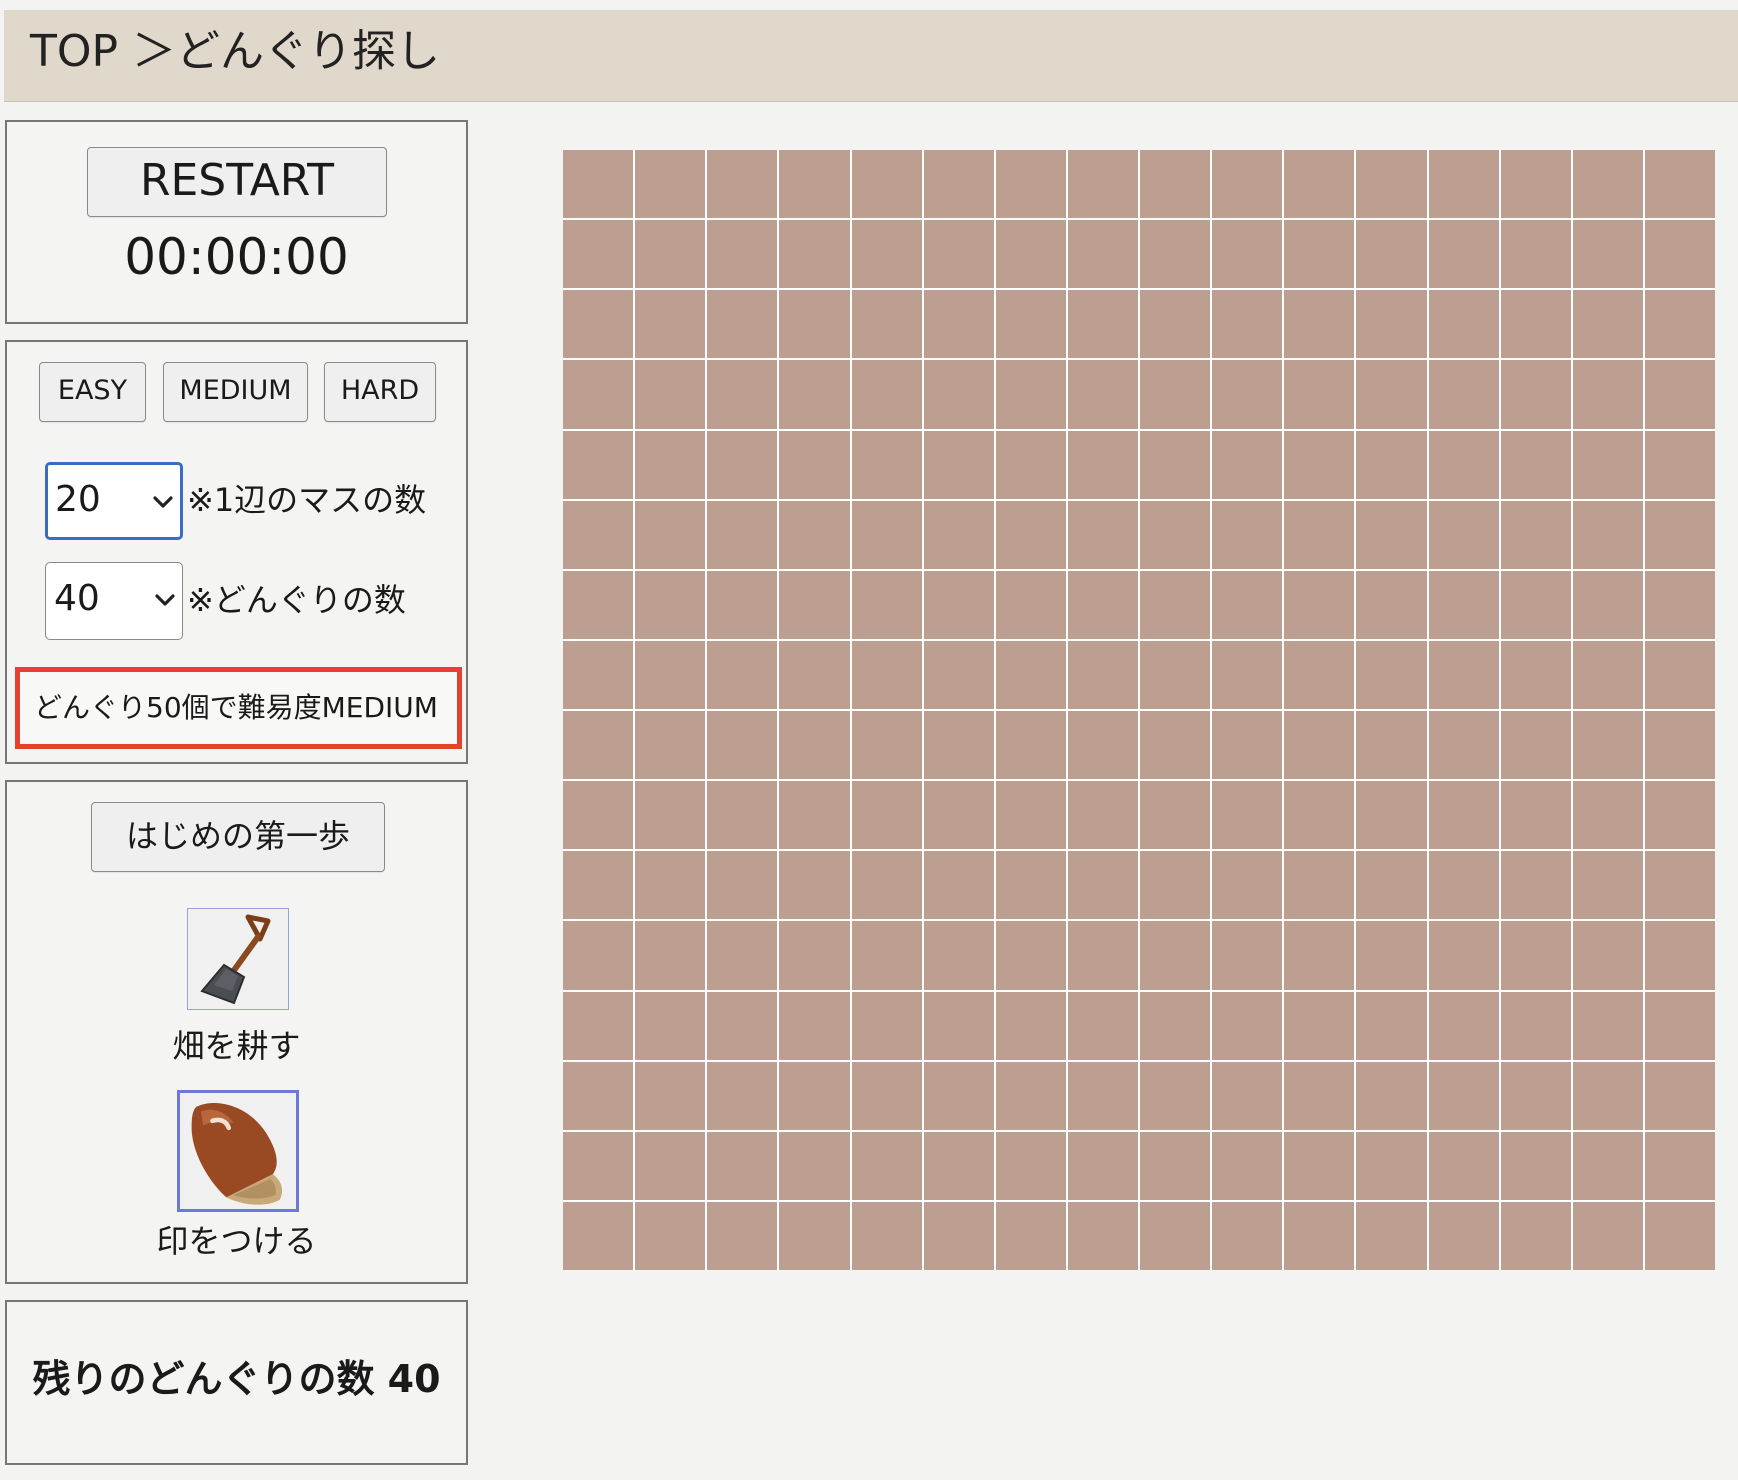 Image resolution: width=1738 pixels, height=1480 pixels. What do you see at coordinates (238, 837) in the screenshot?
I see `first-step-button: はじめの第一歩` at bounding box center [238, 837].